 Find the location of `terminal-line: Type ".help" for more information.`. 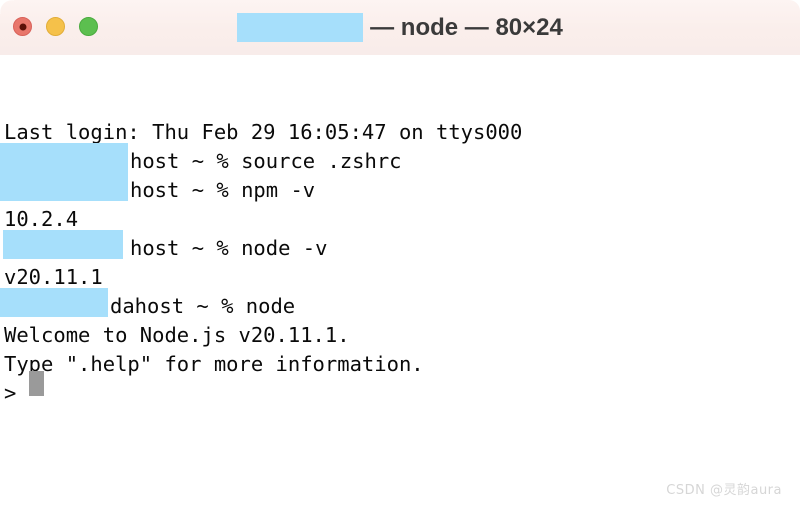

terminal-line: Type ".help" for more information. is located at coordinates (214, 364).